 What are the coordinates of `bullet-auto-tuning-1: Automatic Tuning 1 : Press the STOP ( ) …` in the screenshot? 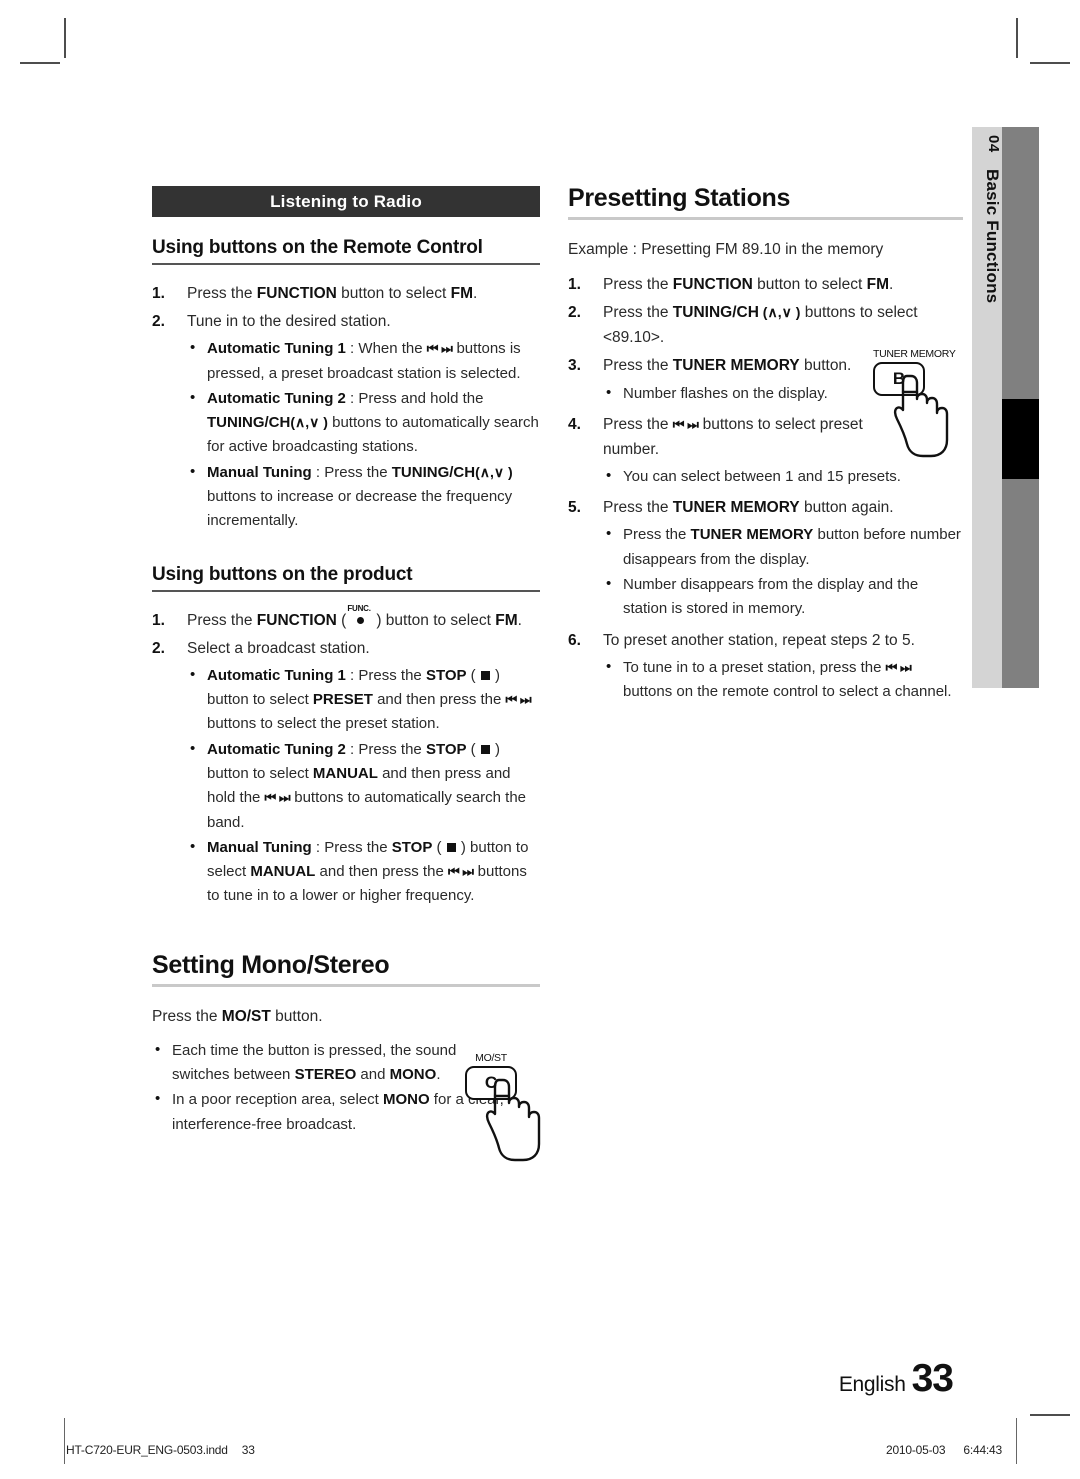 It's located at (363, 700).